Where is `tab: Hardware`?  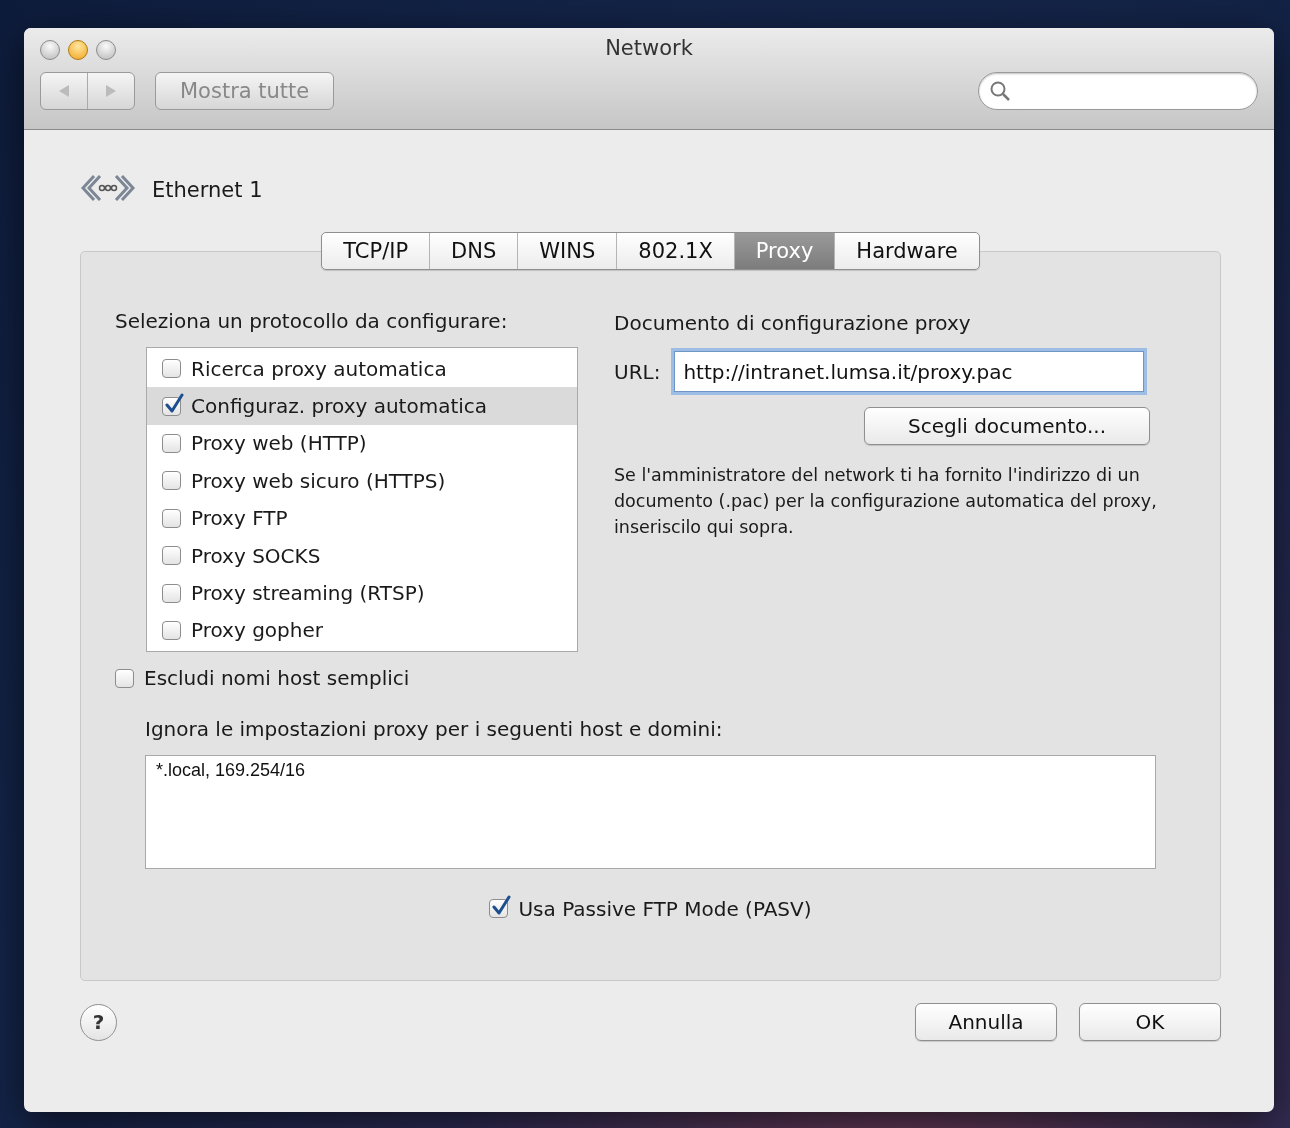 tab: Hardware is located at coordinates (906, 251).